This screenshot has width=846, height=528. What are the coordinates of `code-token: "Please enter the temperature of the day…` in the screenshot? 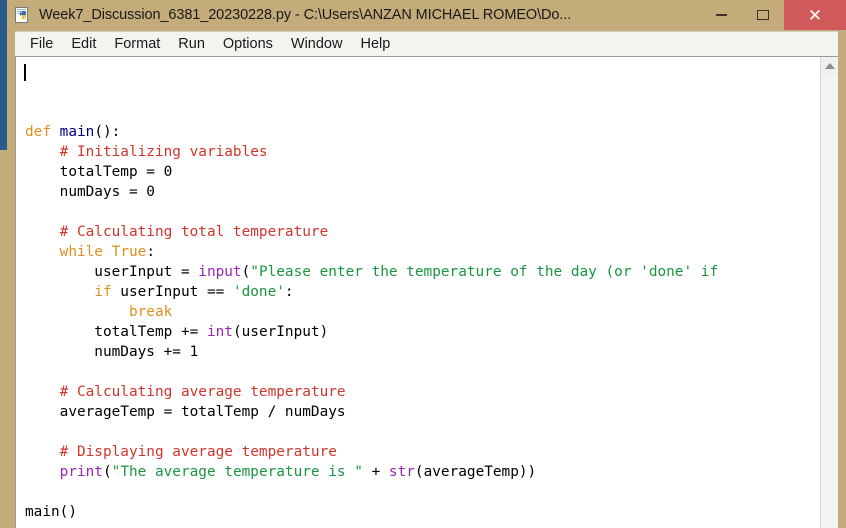 It's located at (484, 272).